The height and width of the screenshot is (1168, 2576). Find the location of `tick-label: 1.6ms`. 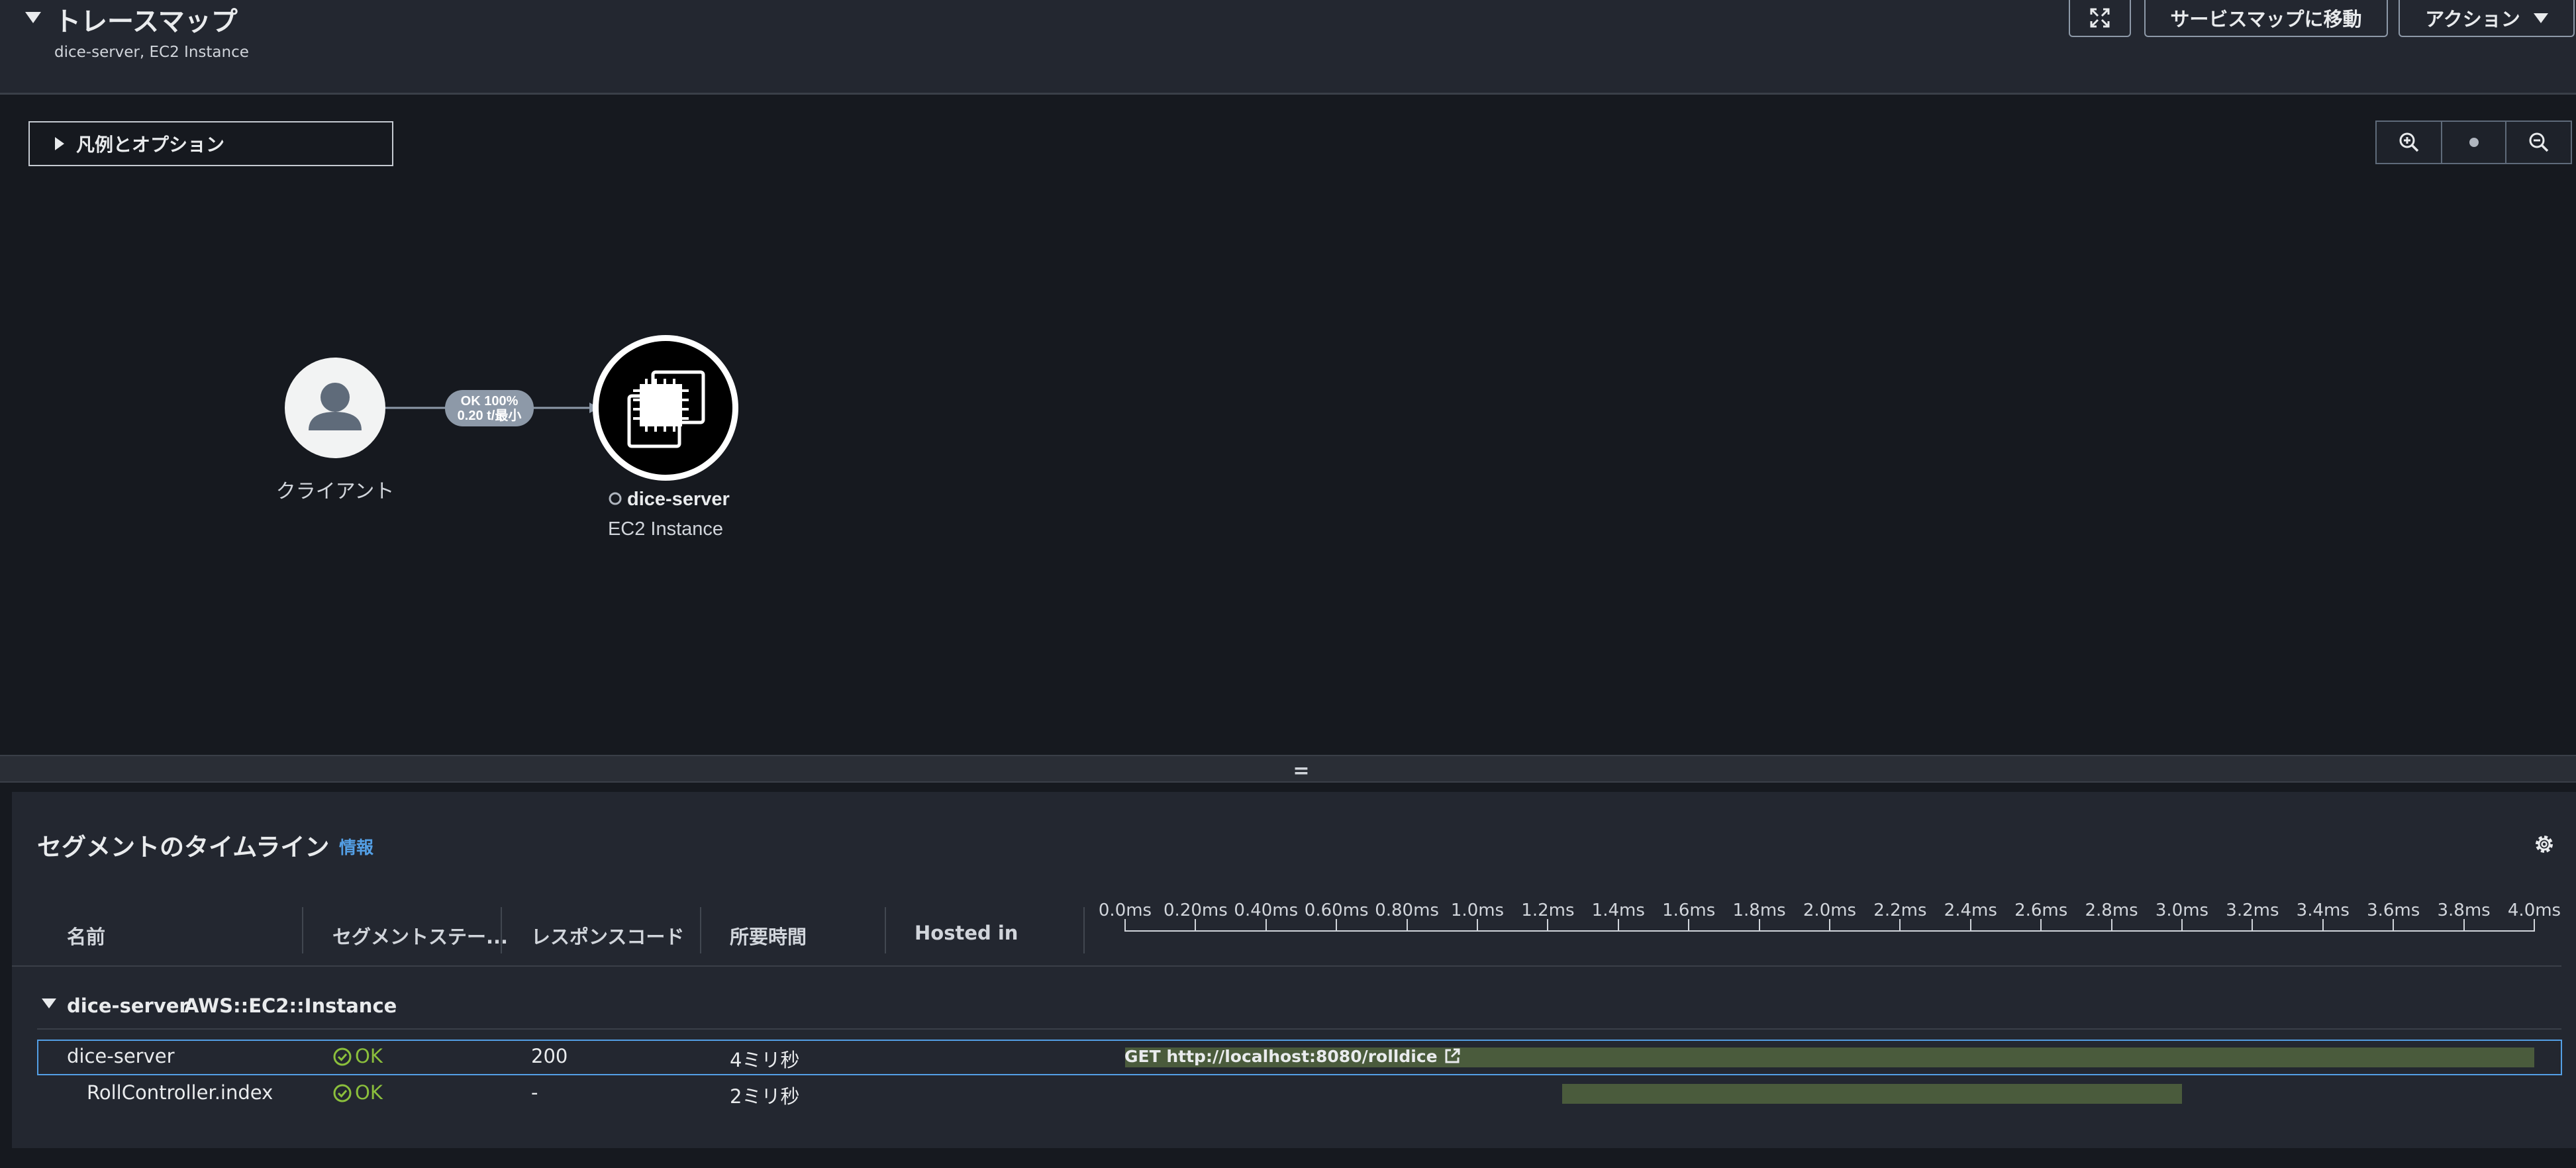

tick-label: 1.6ms is located at coordinates (1689, 910).